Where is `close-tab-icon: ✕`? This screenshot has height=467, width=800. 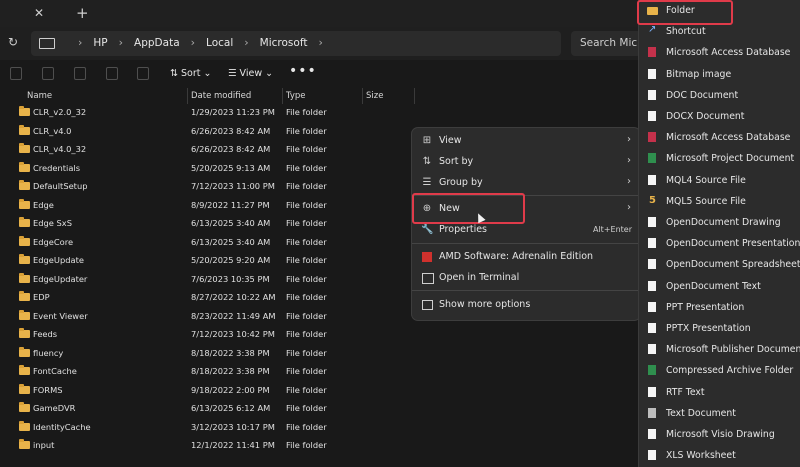 close-tab-icon: ✕ is located at coordinates (39, 13).